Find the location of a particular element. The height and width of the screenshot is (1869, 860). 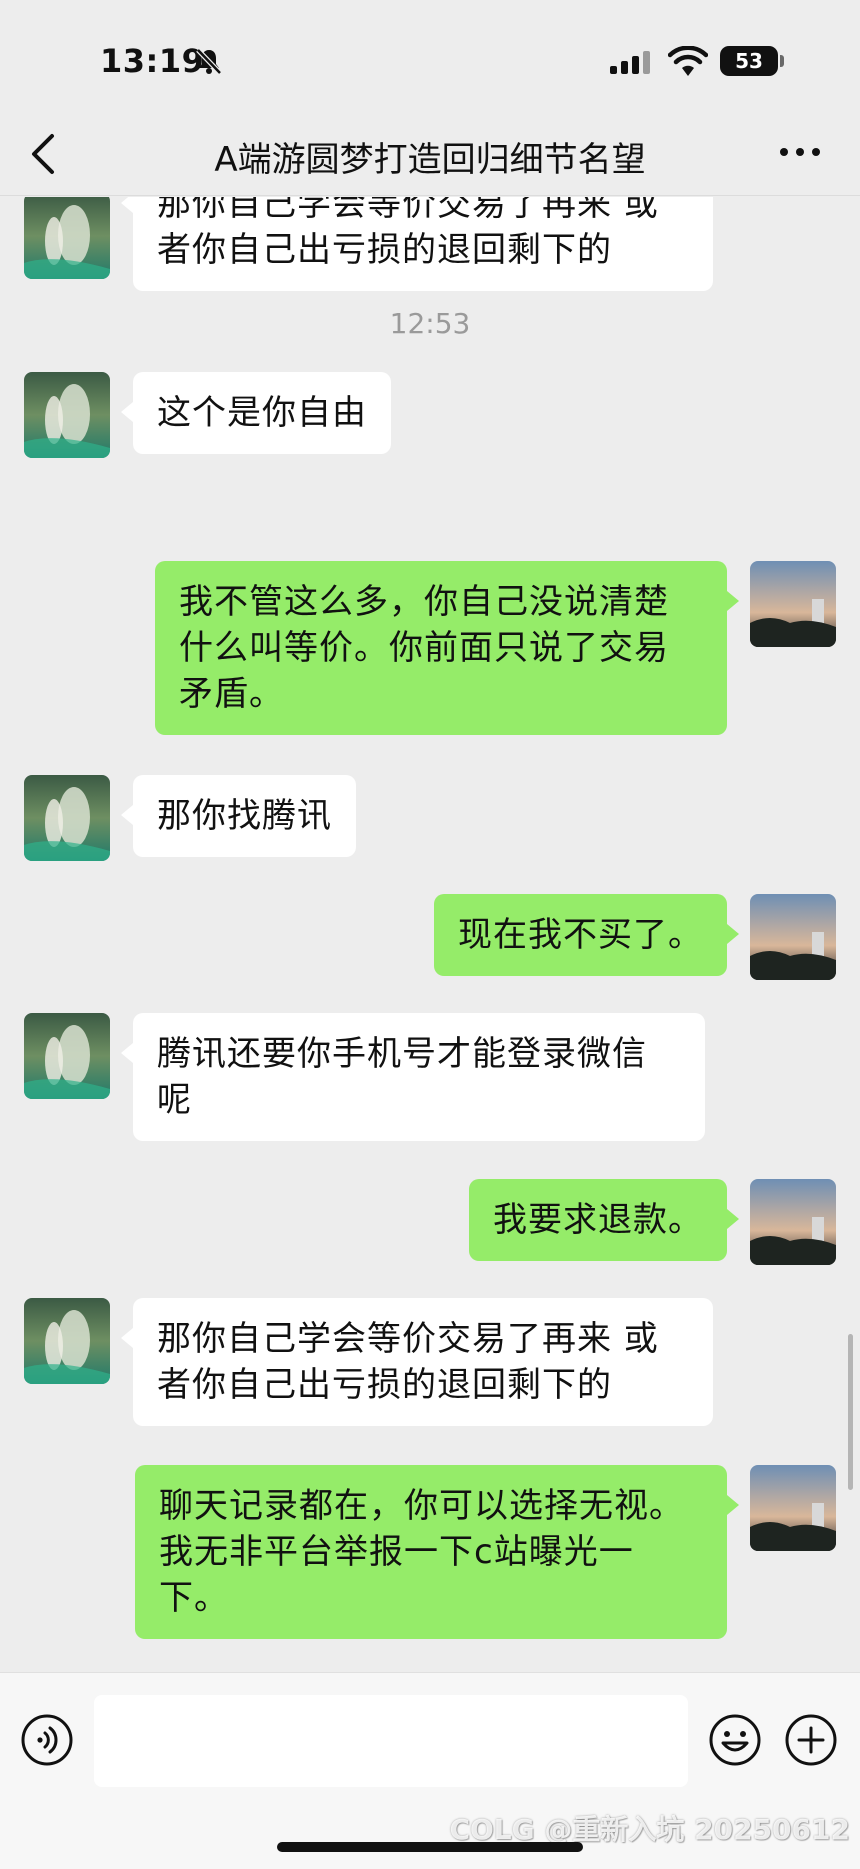

message-bubble-sent: 我要求退款。 is located at coordinates (604, 1220).